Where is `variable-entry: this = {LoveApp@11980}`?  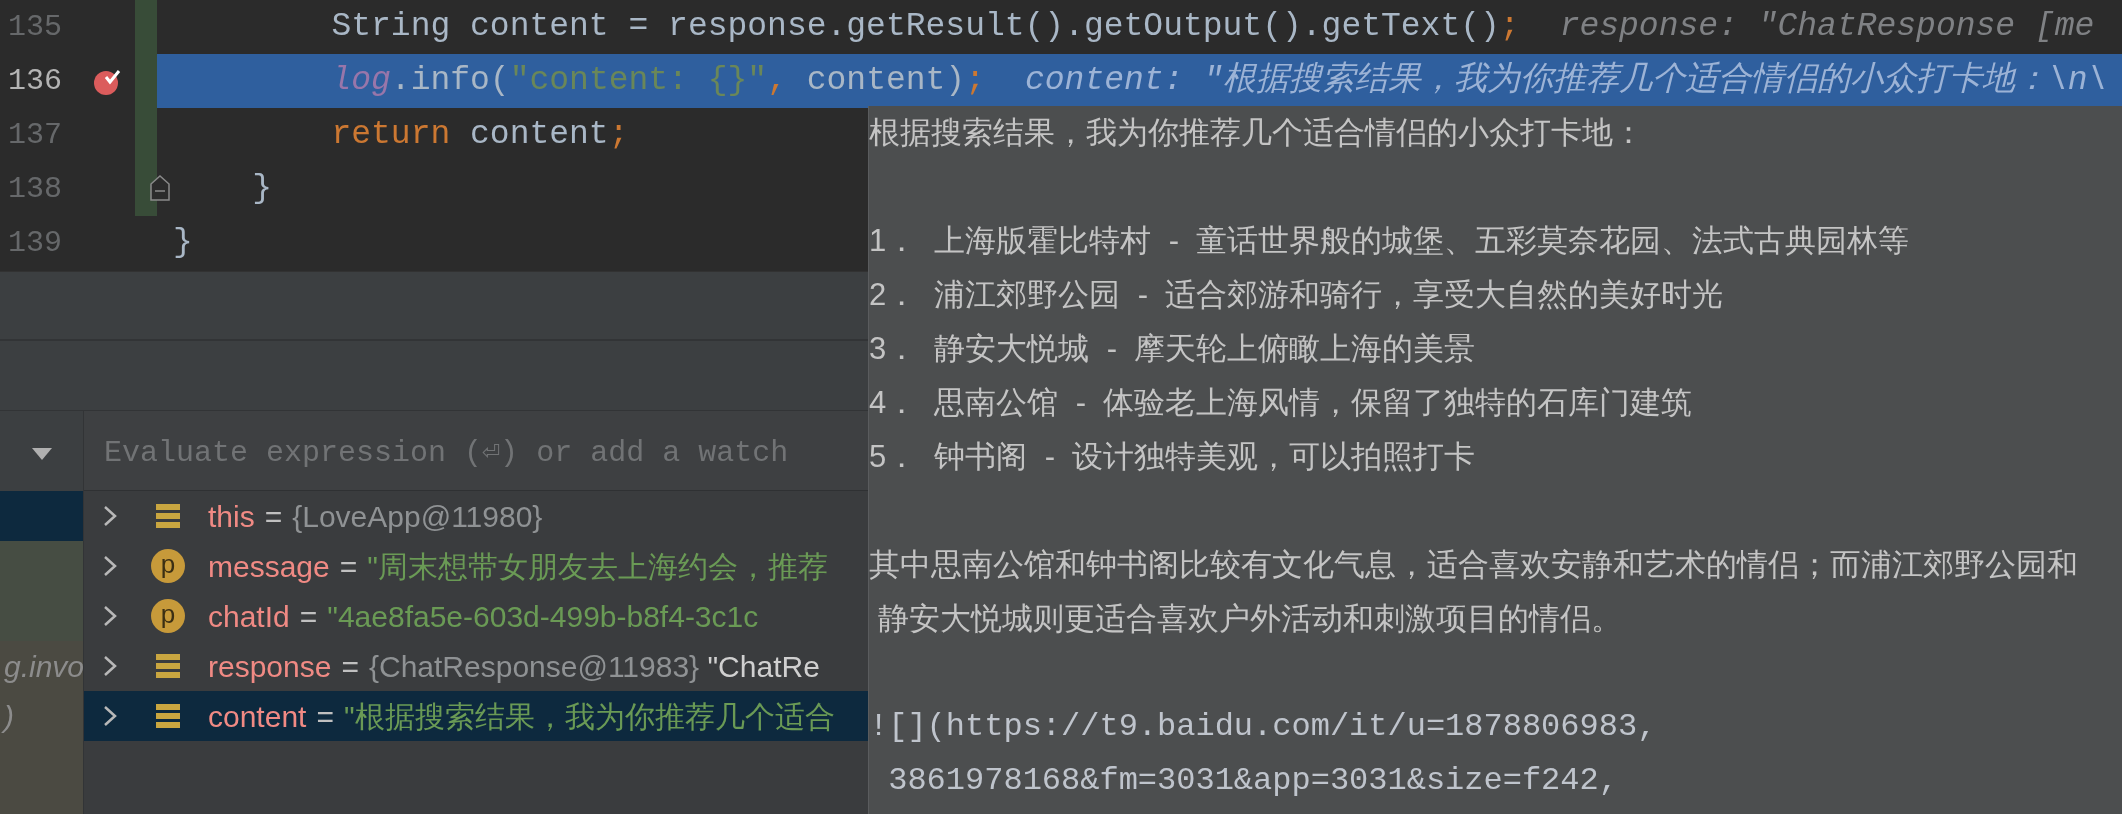
variable-entry: this = {LoveApp@11980} is located at coordinates (375, 516).